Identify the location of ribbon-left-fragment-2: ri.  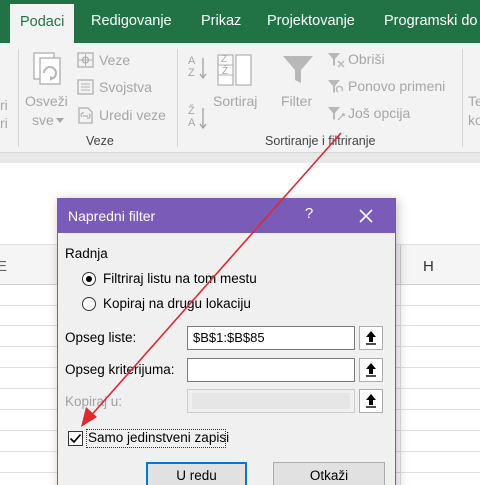
(4, 123).